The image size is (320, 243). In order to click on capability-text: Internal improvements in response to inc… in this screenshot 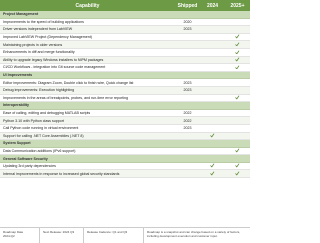, I will do `click(61, 173)`.